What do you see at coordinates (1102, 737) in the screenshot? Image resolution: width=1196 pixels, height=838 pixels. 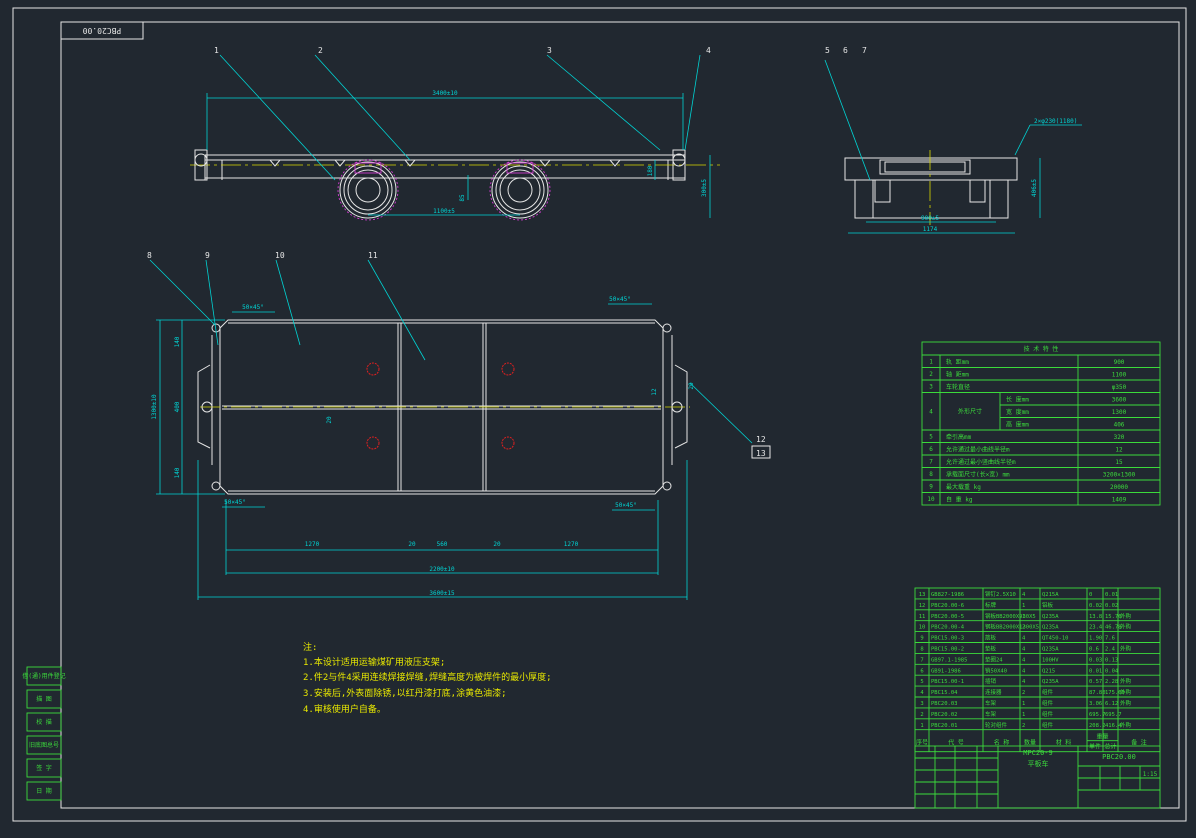 I see `bom-header-weight: 重量` at bounding box center [1102, 737].